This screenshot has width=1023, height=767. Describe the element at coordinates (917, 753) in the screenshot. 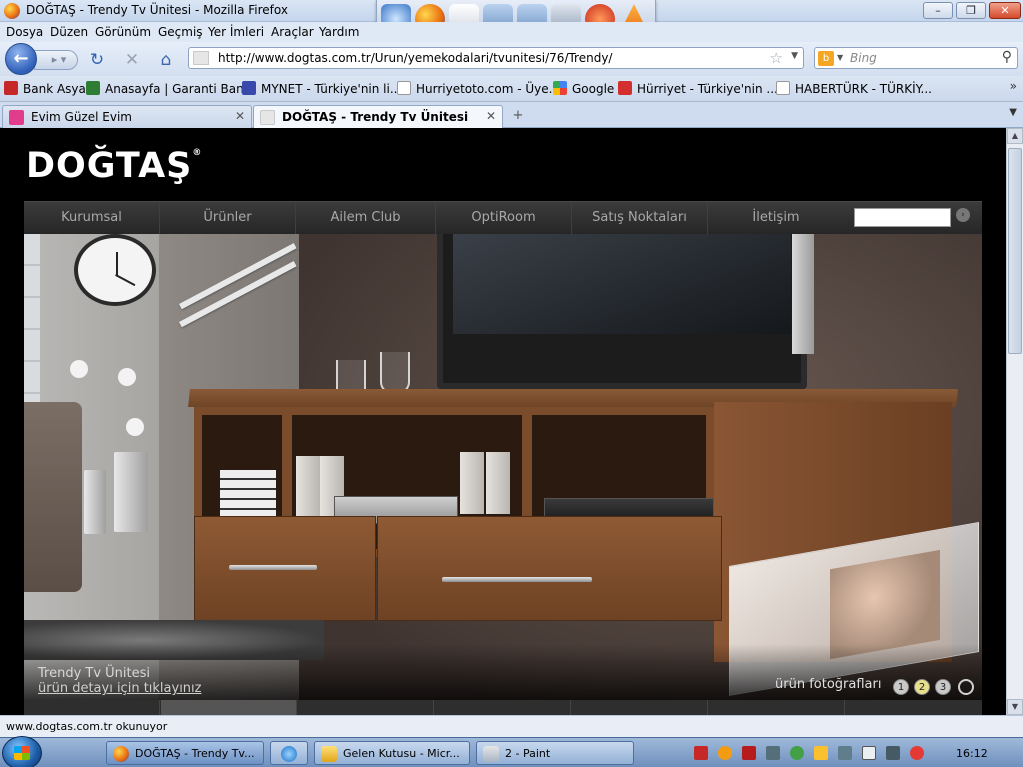

I see `volume-muted-icon` at that location.